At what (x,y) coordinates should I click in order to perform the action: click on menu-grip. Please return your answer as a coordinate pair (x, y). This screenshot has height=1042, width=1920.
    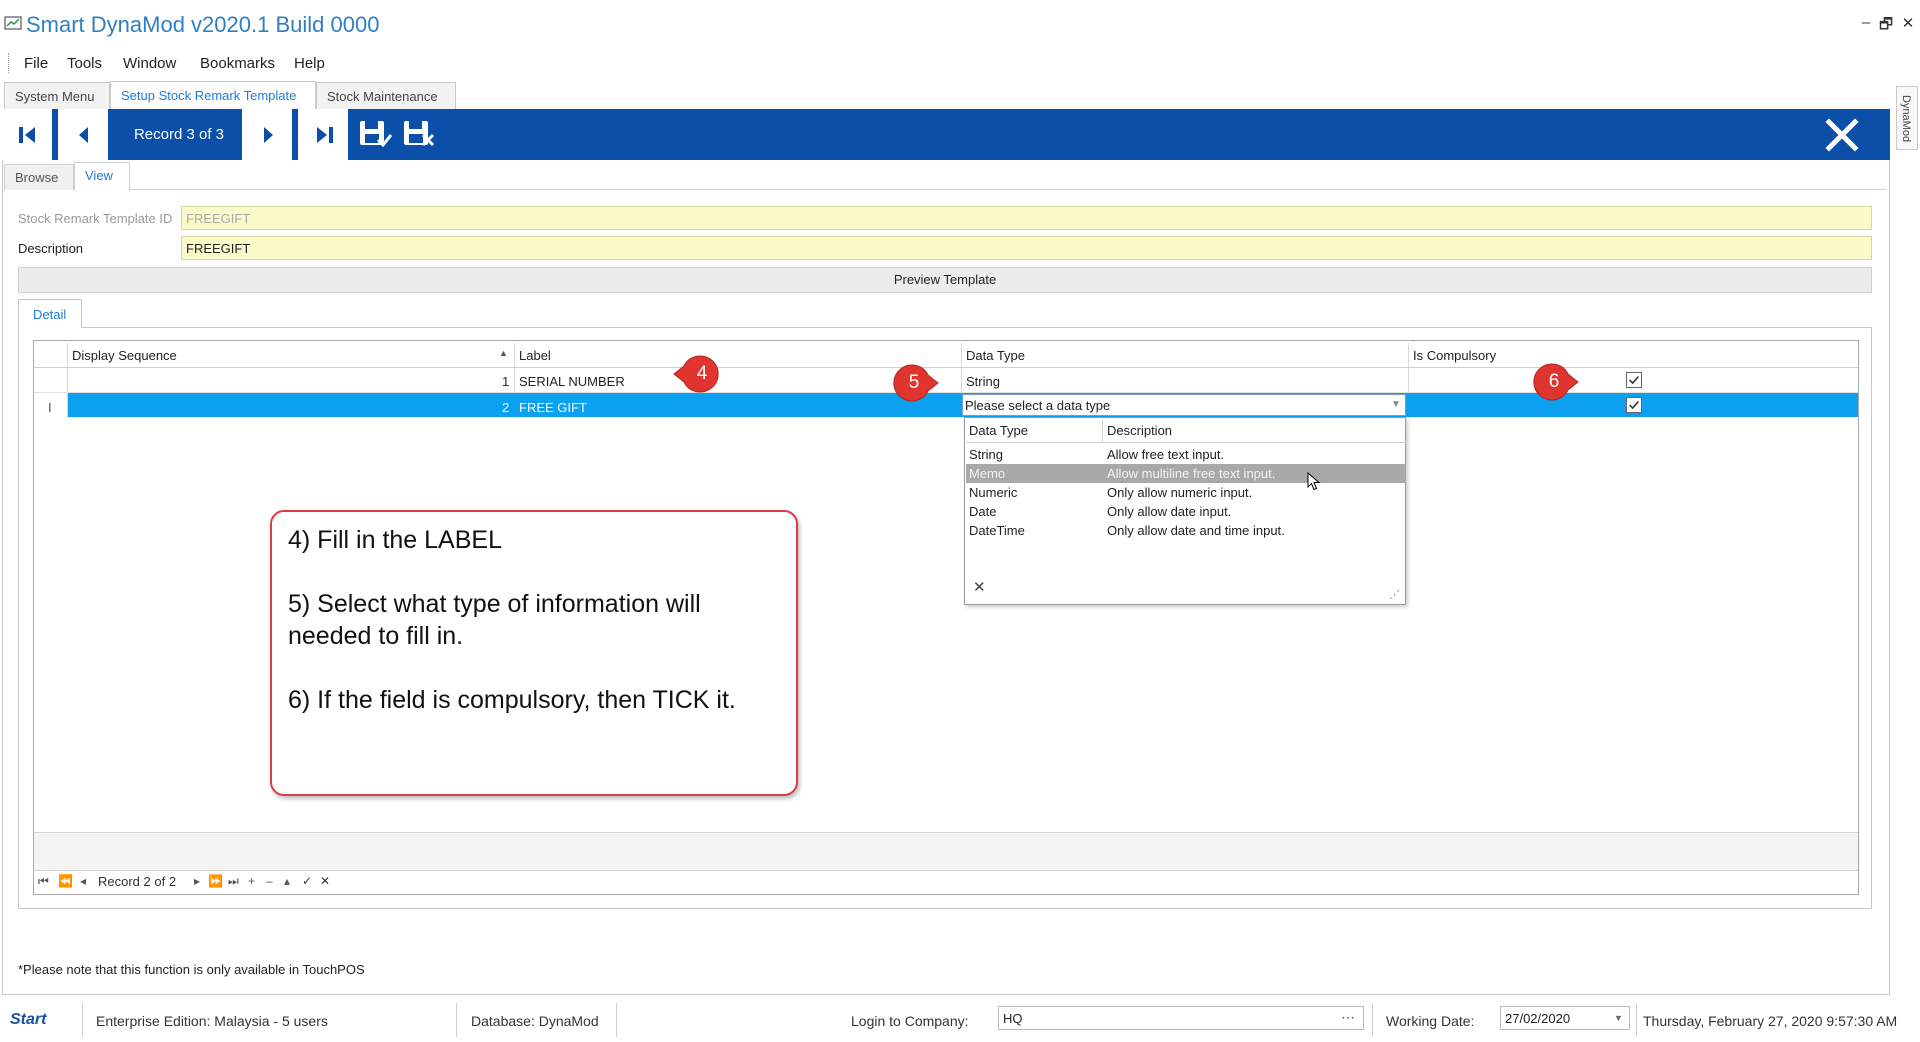
    Looking at the image, I should click on (9, 63).